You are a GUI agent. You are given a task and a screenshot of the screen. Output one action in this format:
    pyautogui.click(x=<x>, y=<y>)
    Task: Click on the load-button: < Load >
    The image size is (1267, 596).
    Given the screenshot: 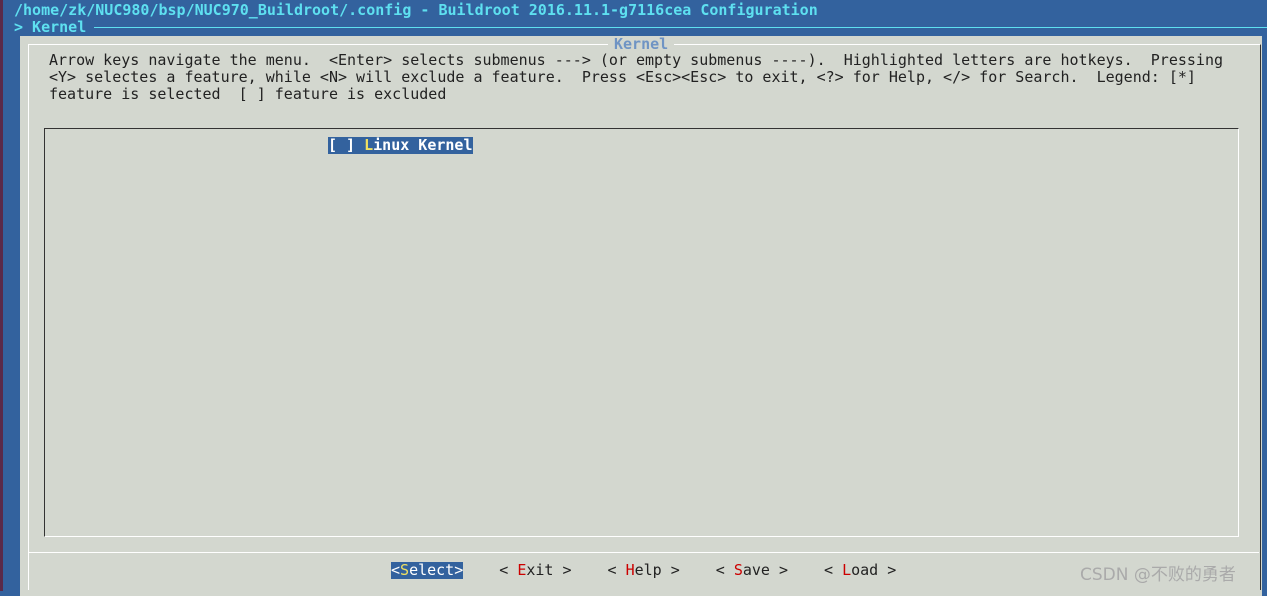 What is the action you would take?
    pyautogui.click(x=860, y=570)
    